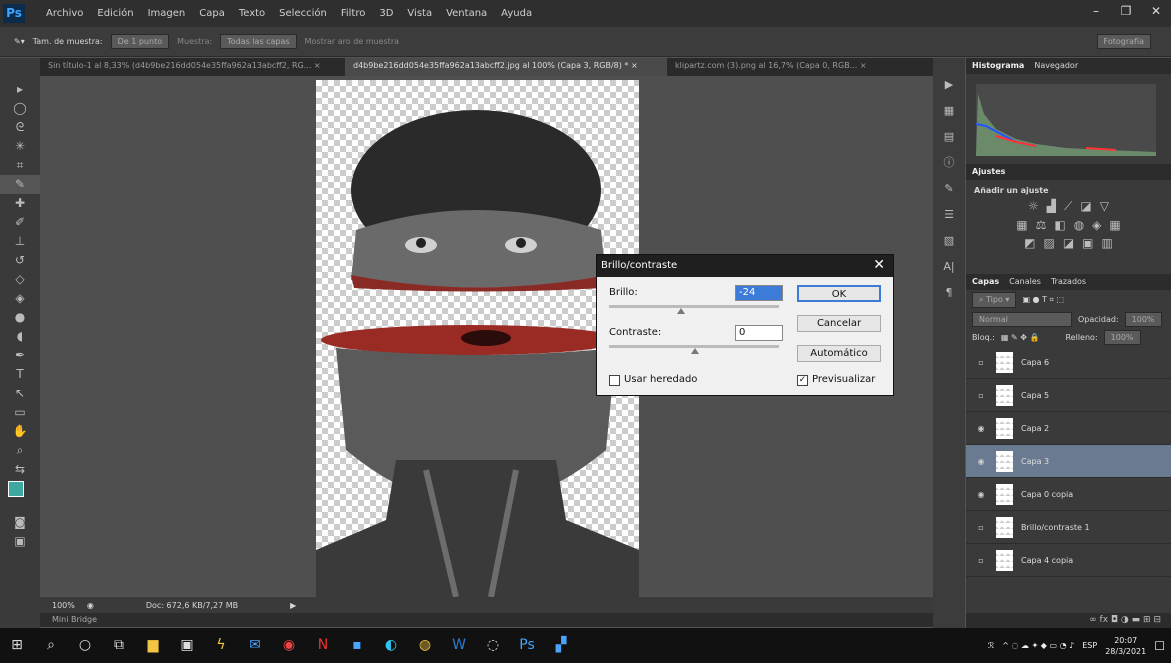  Describe the element at coordinates (985, 282) in the screenshot. I see `tab-layers: Capas` at that location.